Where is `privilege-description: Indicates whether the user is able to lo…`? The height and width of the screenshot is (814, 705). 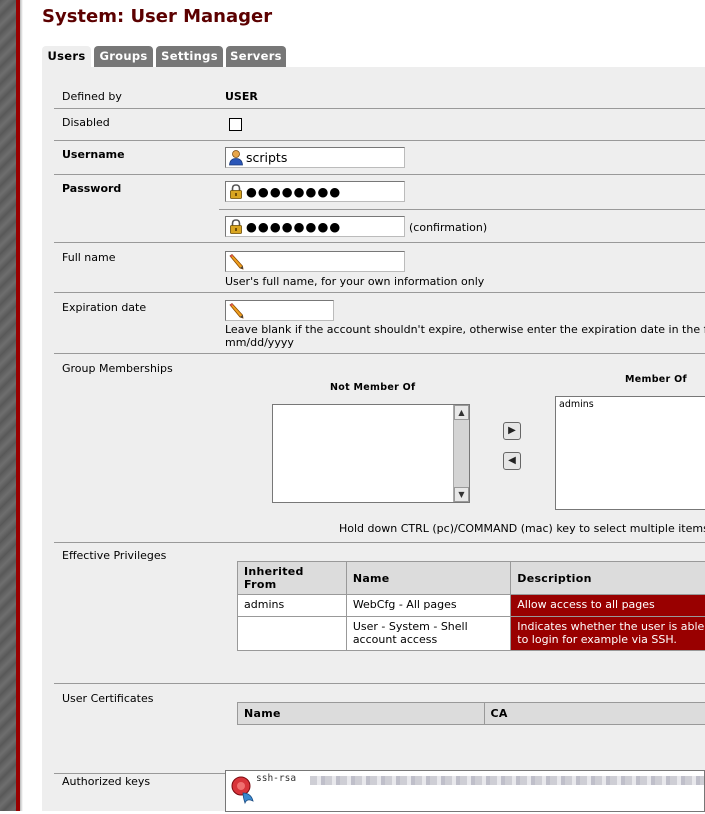
privilege-description: Indicates whether the user is able to lo… is located at coordinates (608, 634).